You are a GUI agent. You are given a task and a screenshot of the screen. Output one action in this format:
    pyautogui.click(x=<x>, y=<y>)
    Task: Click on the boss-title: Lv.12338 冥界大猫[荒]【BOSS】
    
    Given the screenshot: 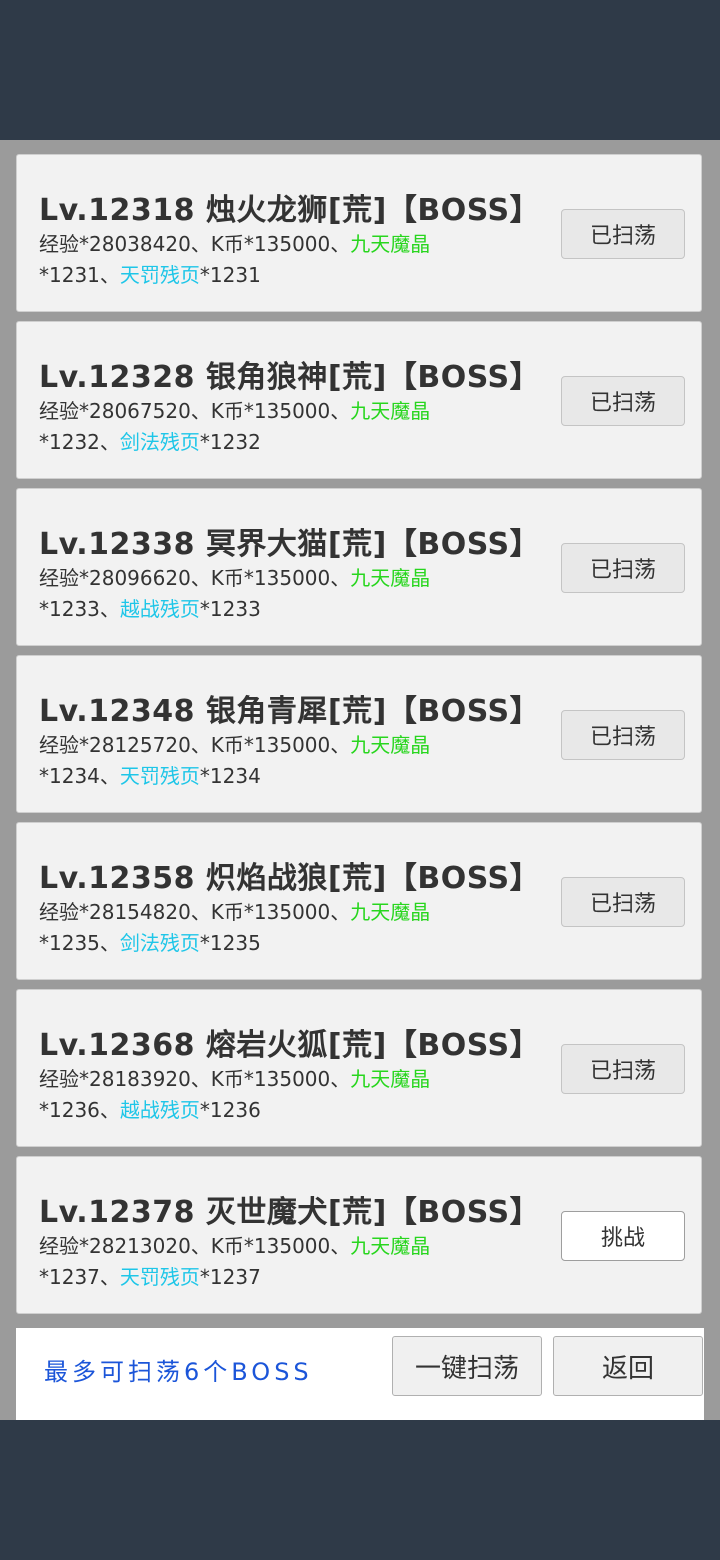 What is the action you would take?
    pyautogui.click(x=290, y=544)
    